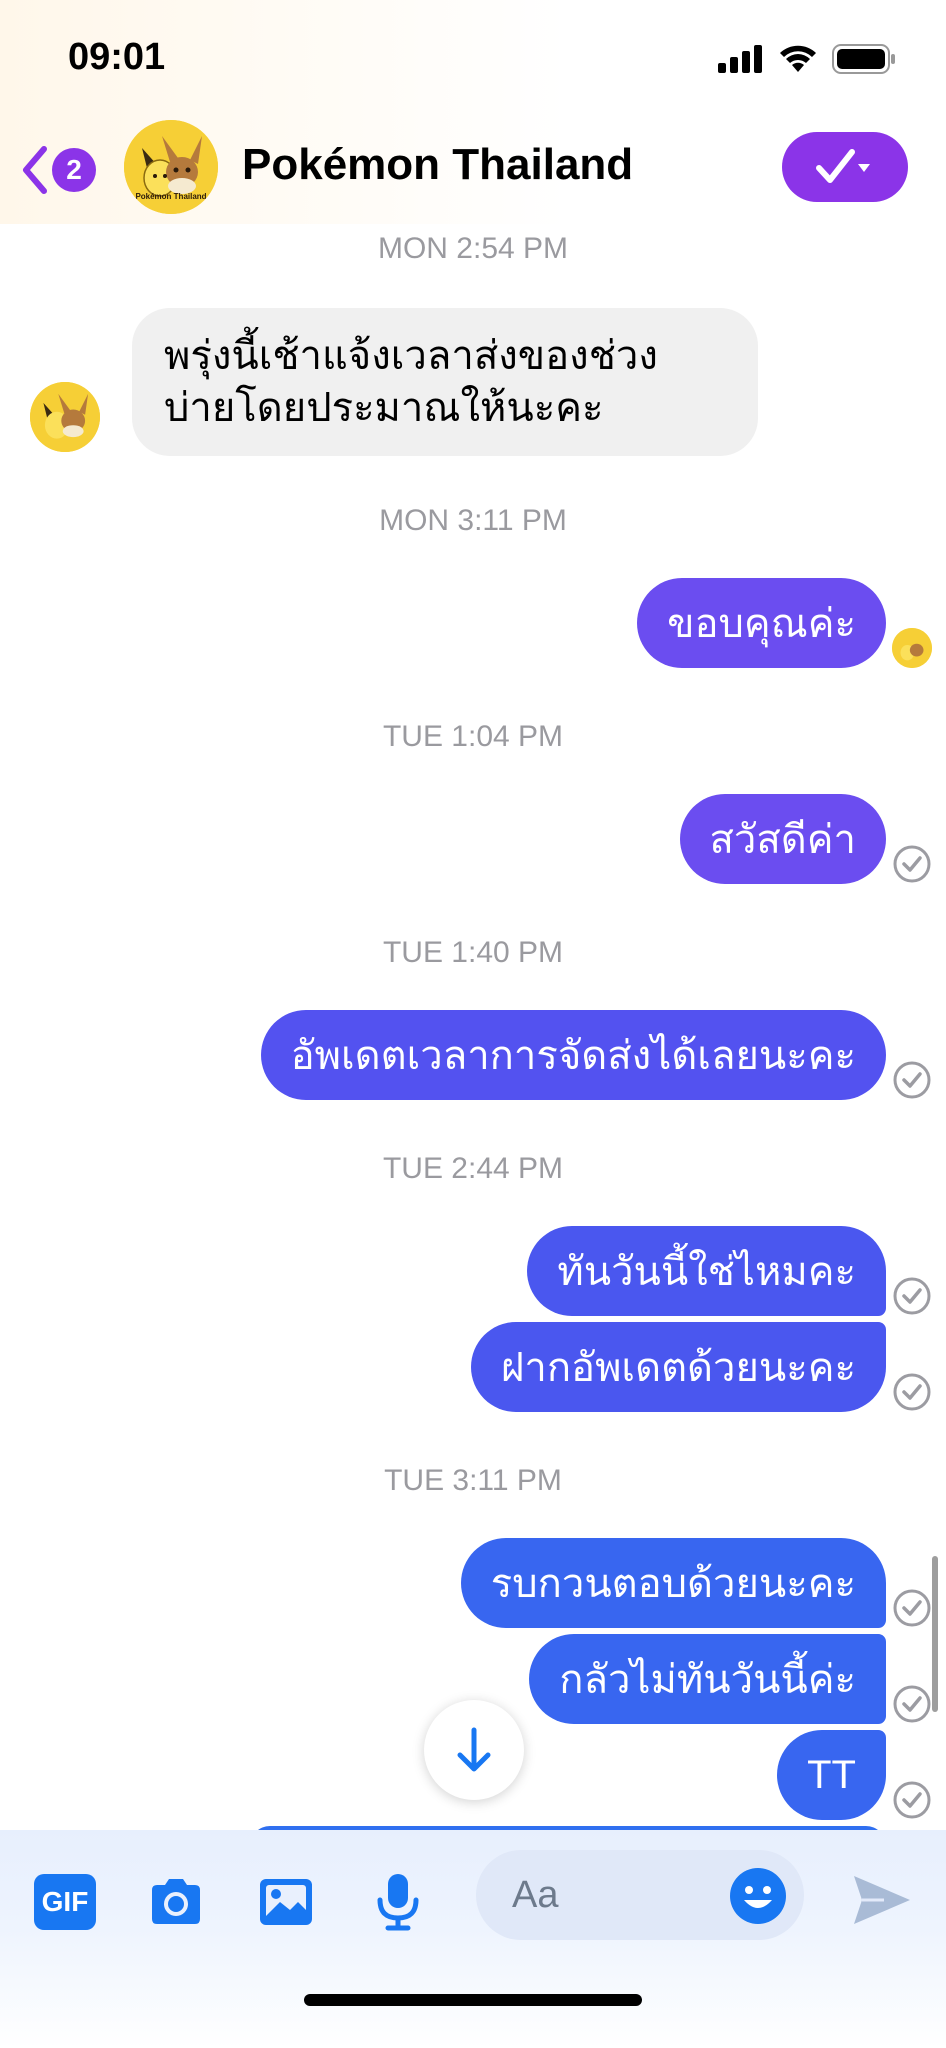 Image resolution: width=946 pixels, height=2048 pixels. I want to click on chat-header: 2 Pokémon Thailand Pokémon Thailand, so click(473, 171).